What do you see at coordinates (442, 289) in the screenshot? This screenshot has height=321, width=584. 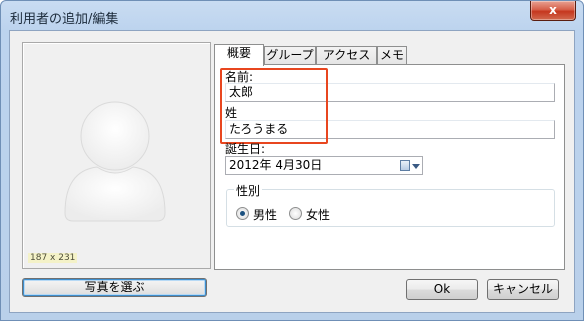 I see `ok-button: Ok` at bounding box center [442, 289].